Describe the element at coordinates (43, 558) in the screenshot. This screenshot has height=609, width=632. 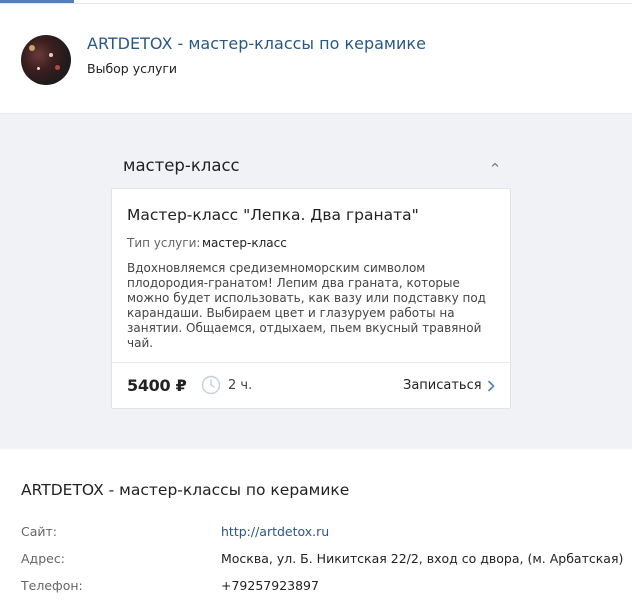
I see `address-label: Адрес:` at that location.